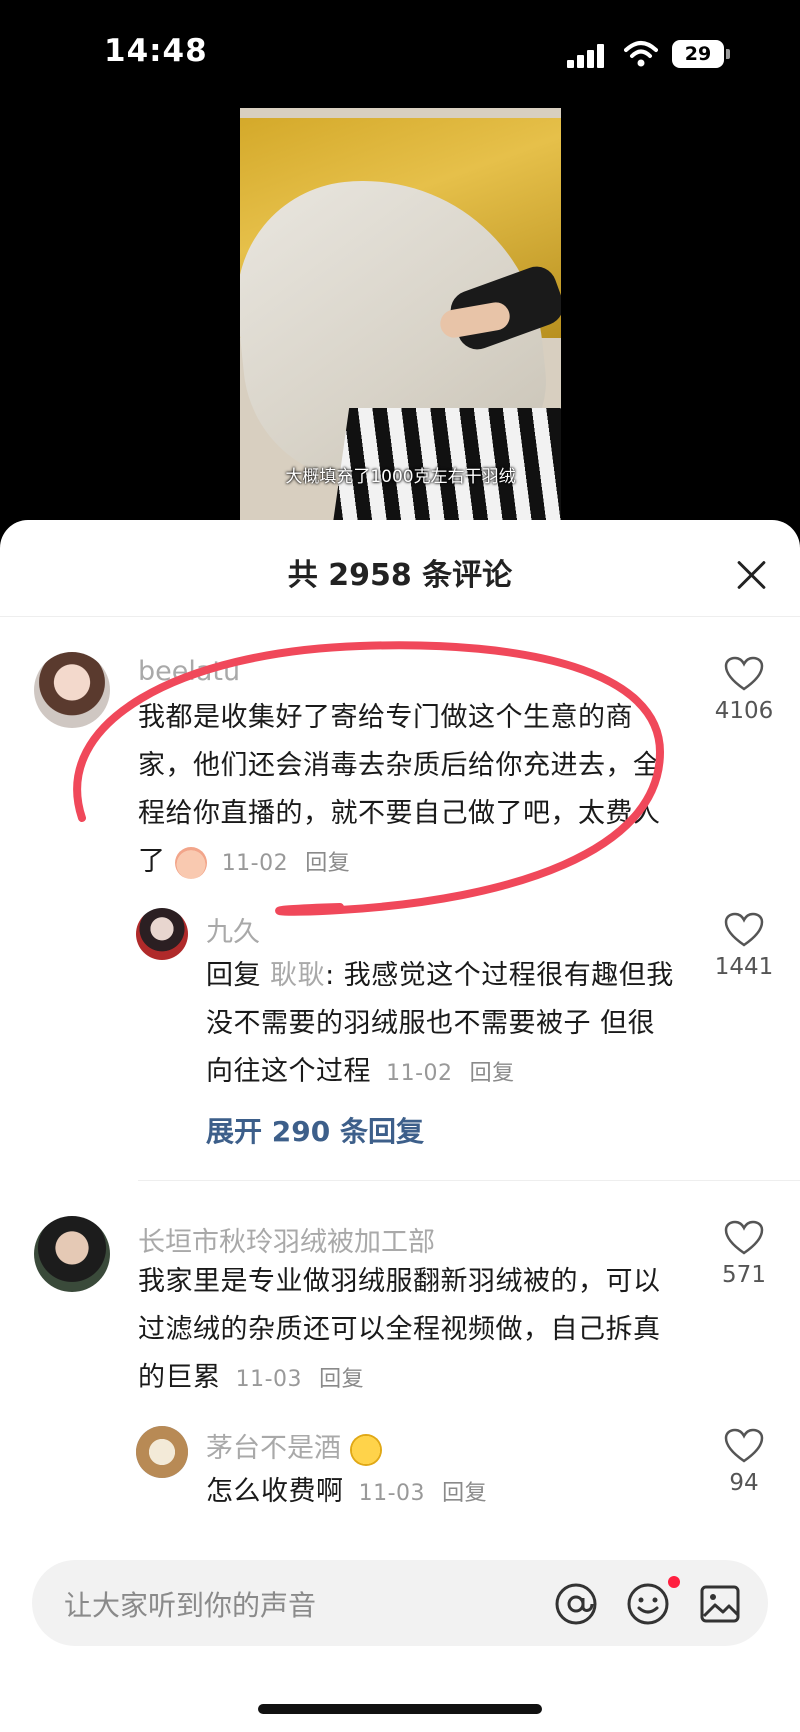  I want to click on reply-date: 11-03, so click(392, 1493).